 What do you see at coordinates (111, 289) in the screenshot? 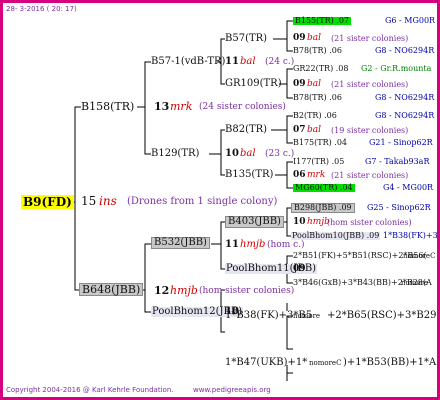
I see `dam-name: B648(JBB)` at bounding box center [111, 289].